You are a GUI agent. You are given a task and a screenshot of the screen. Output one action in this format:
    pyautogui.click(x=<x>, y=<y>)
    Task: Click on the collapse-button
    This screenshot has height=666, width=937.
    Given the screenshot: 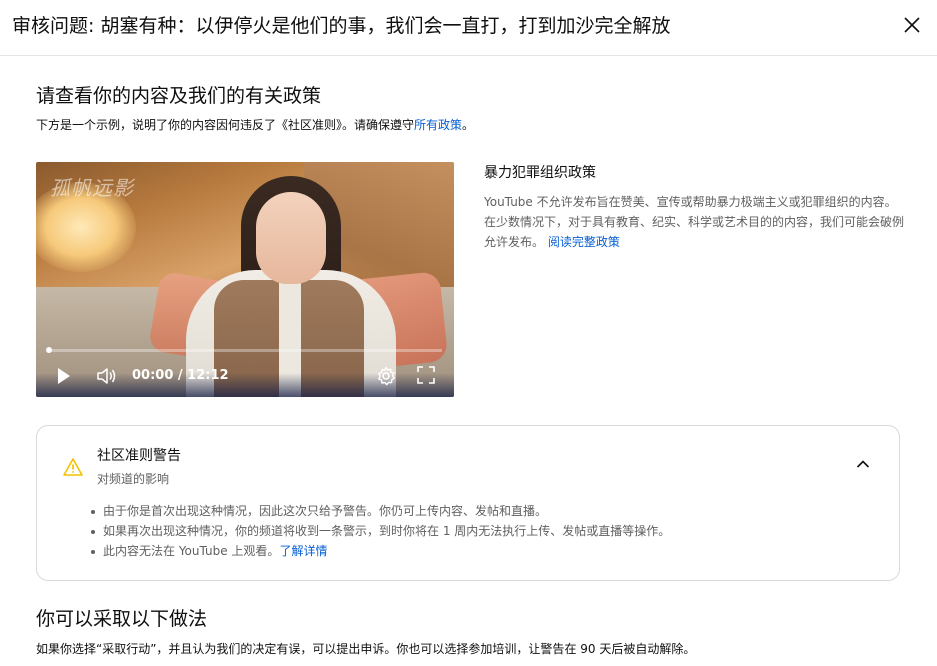 What is the action you would take?
    pyautogui.click(x=863, y=464)
    